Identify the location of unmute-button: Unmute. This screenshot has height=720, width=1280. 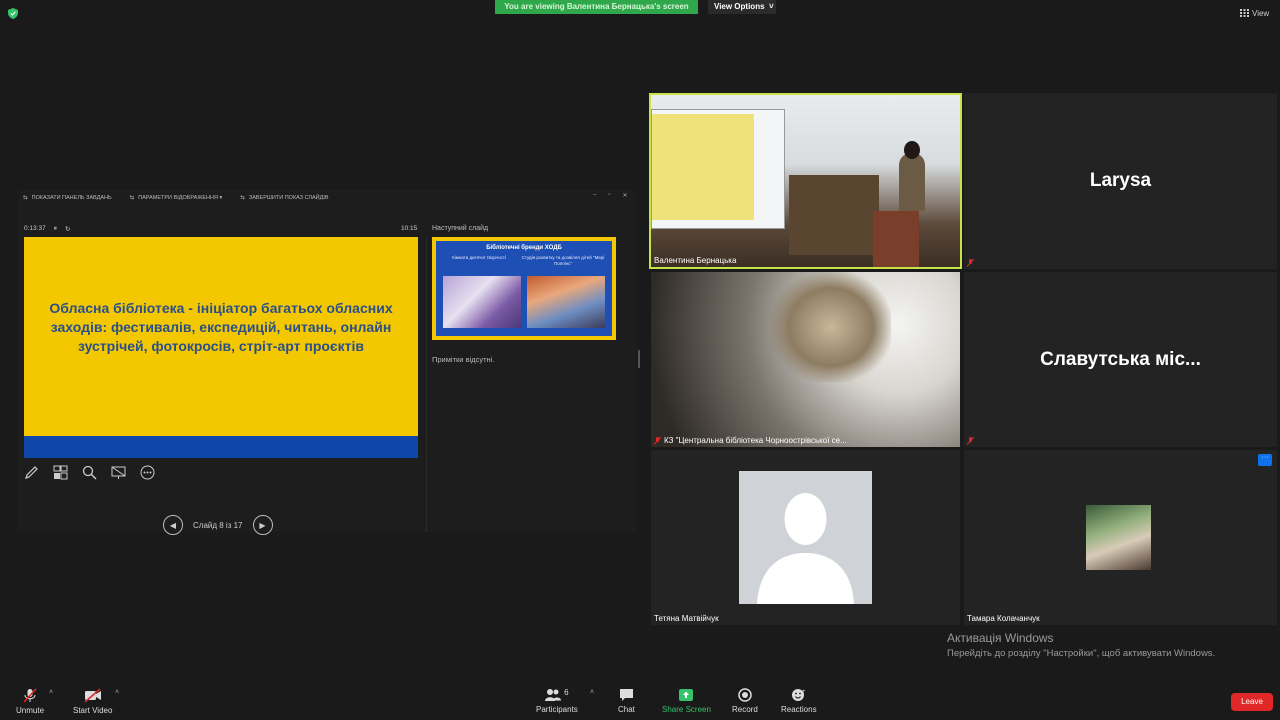
(30, 701).